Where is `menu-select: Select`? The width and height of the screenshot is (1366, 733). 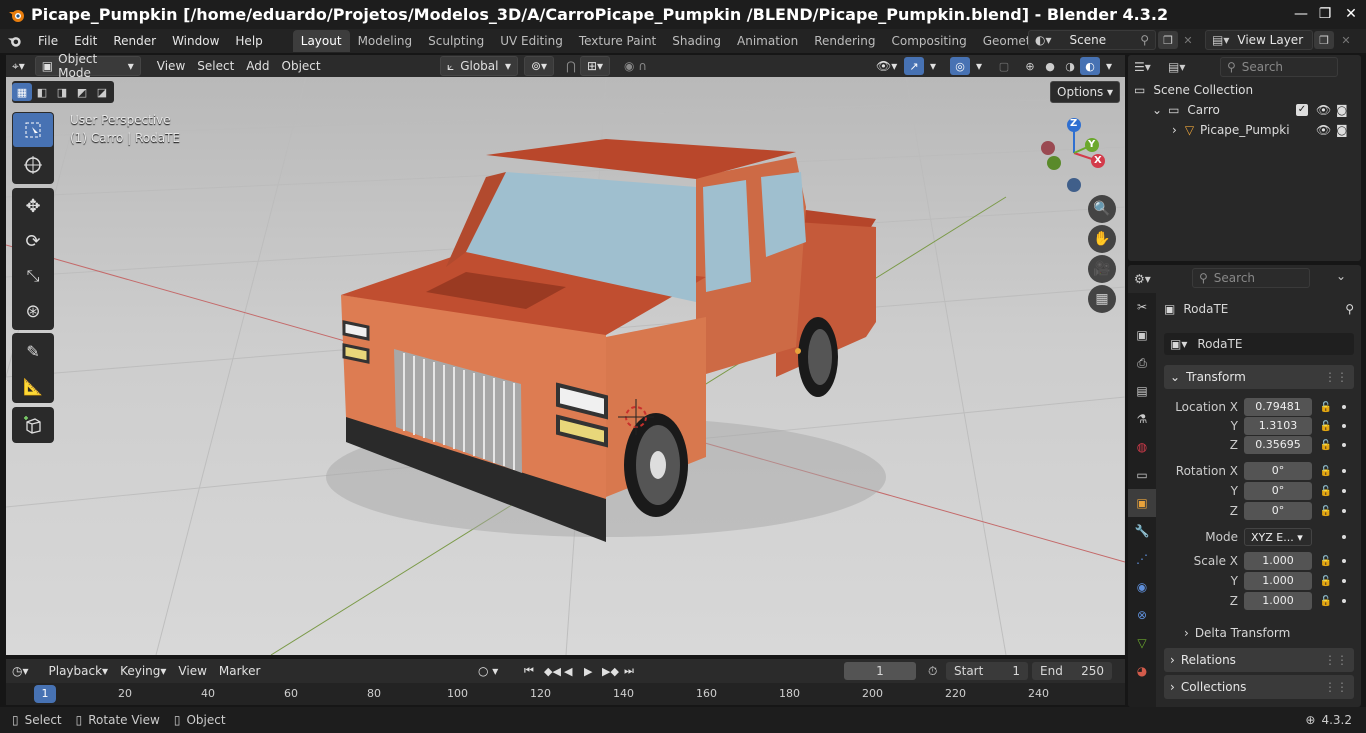
menu-select: Select is located at coordinates (215, 66).